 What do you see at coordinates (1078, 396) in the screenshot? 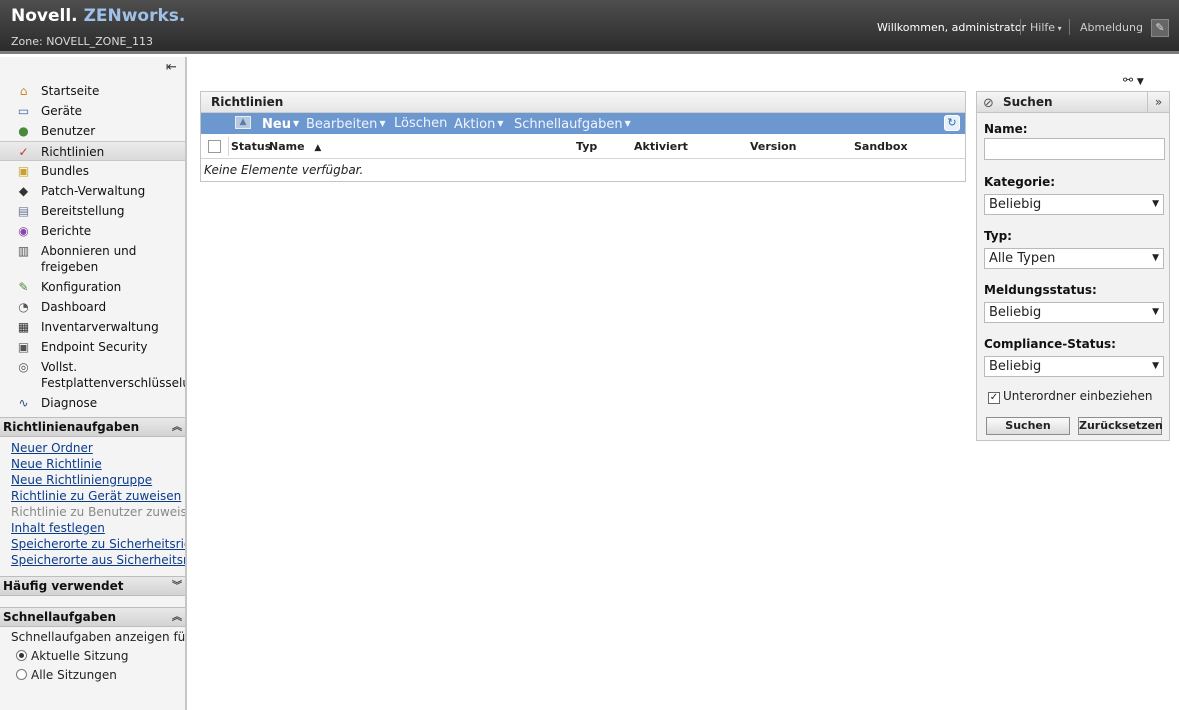
I see `include-subfolders-label: Unterordner einbeziehen` at bounding box center [1078, 396].